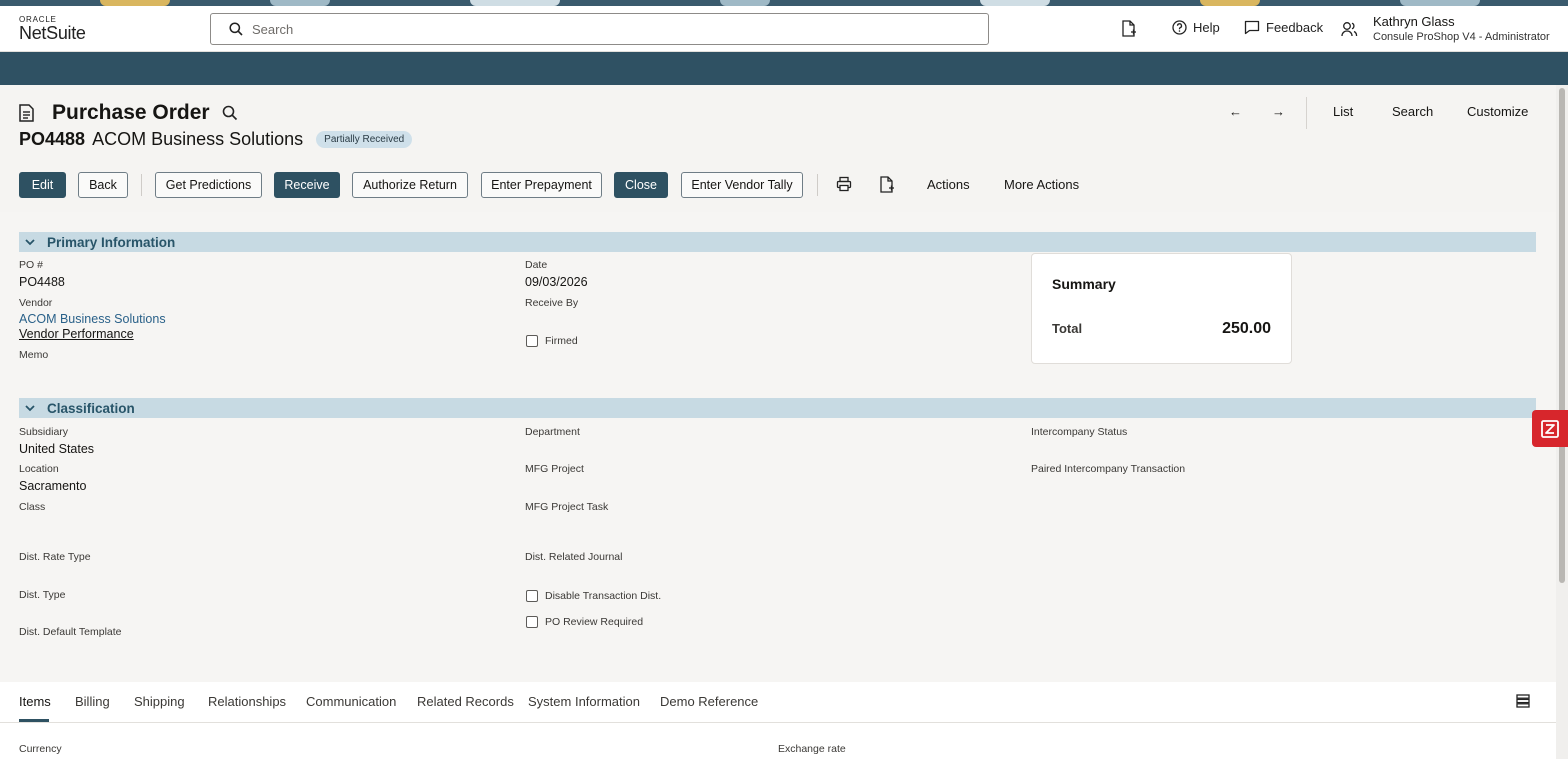 The height and width of the screenshot is (759, 1568). I want to click on summary-total-label: Total, so click(1067, 328).